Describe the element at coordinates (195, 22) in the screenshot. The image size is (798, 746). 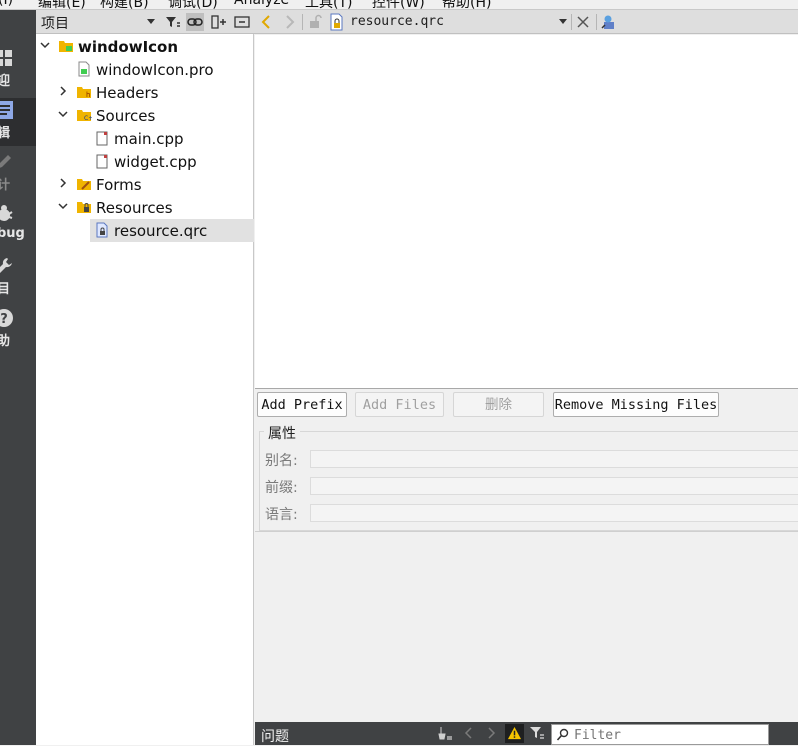
I see `link-icon` at that location.